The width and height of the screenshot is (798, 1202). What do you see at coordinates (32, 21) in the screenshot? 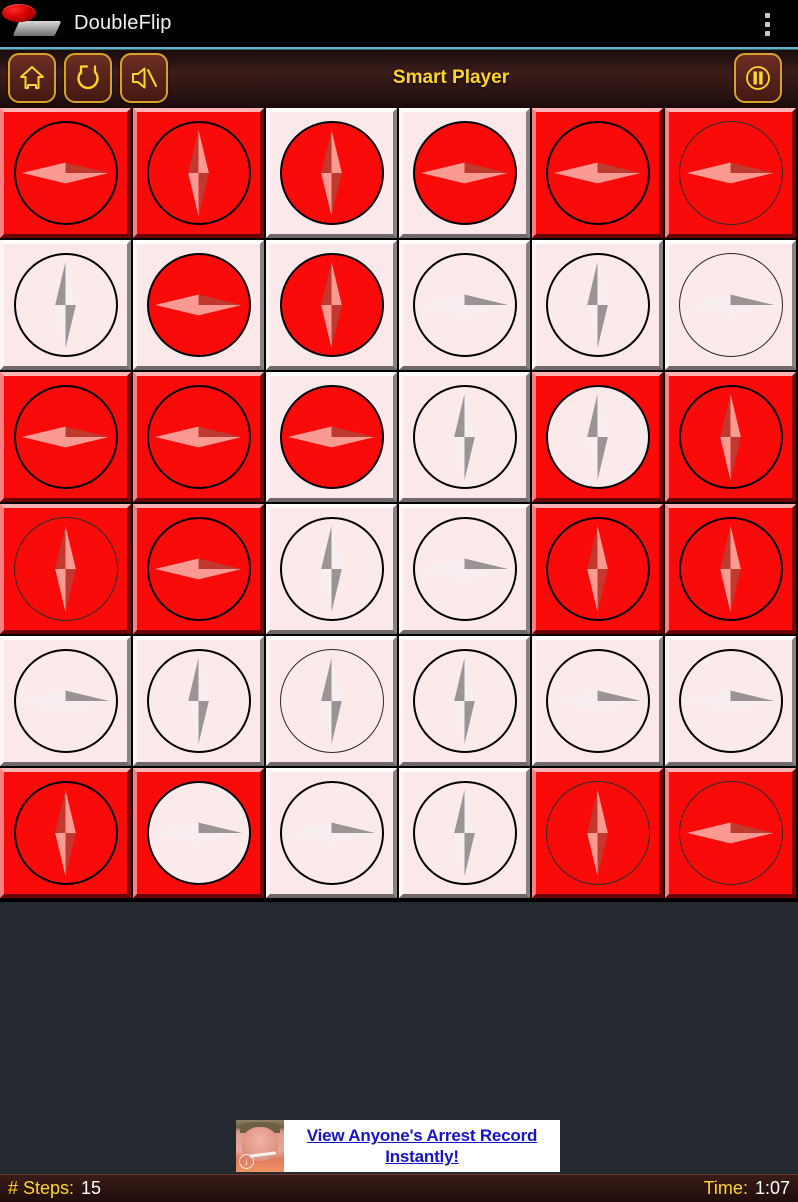
I see `doubleflip-logo-icon` at bounding box center [32, 21].